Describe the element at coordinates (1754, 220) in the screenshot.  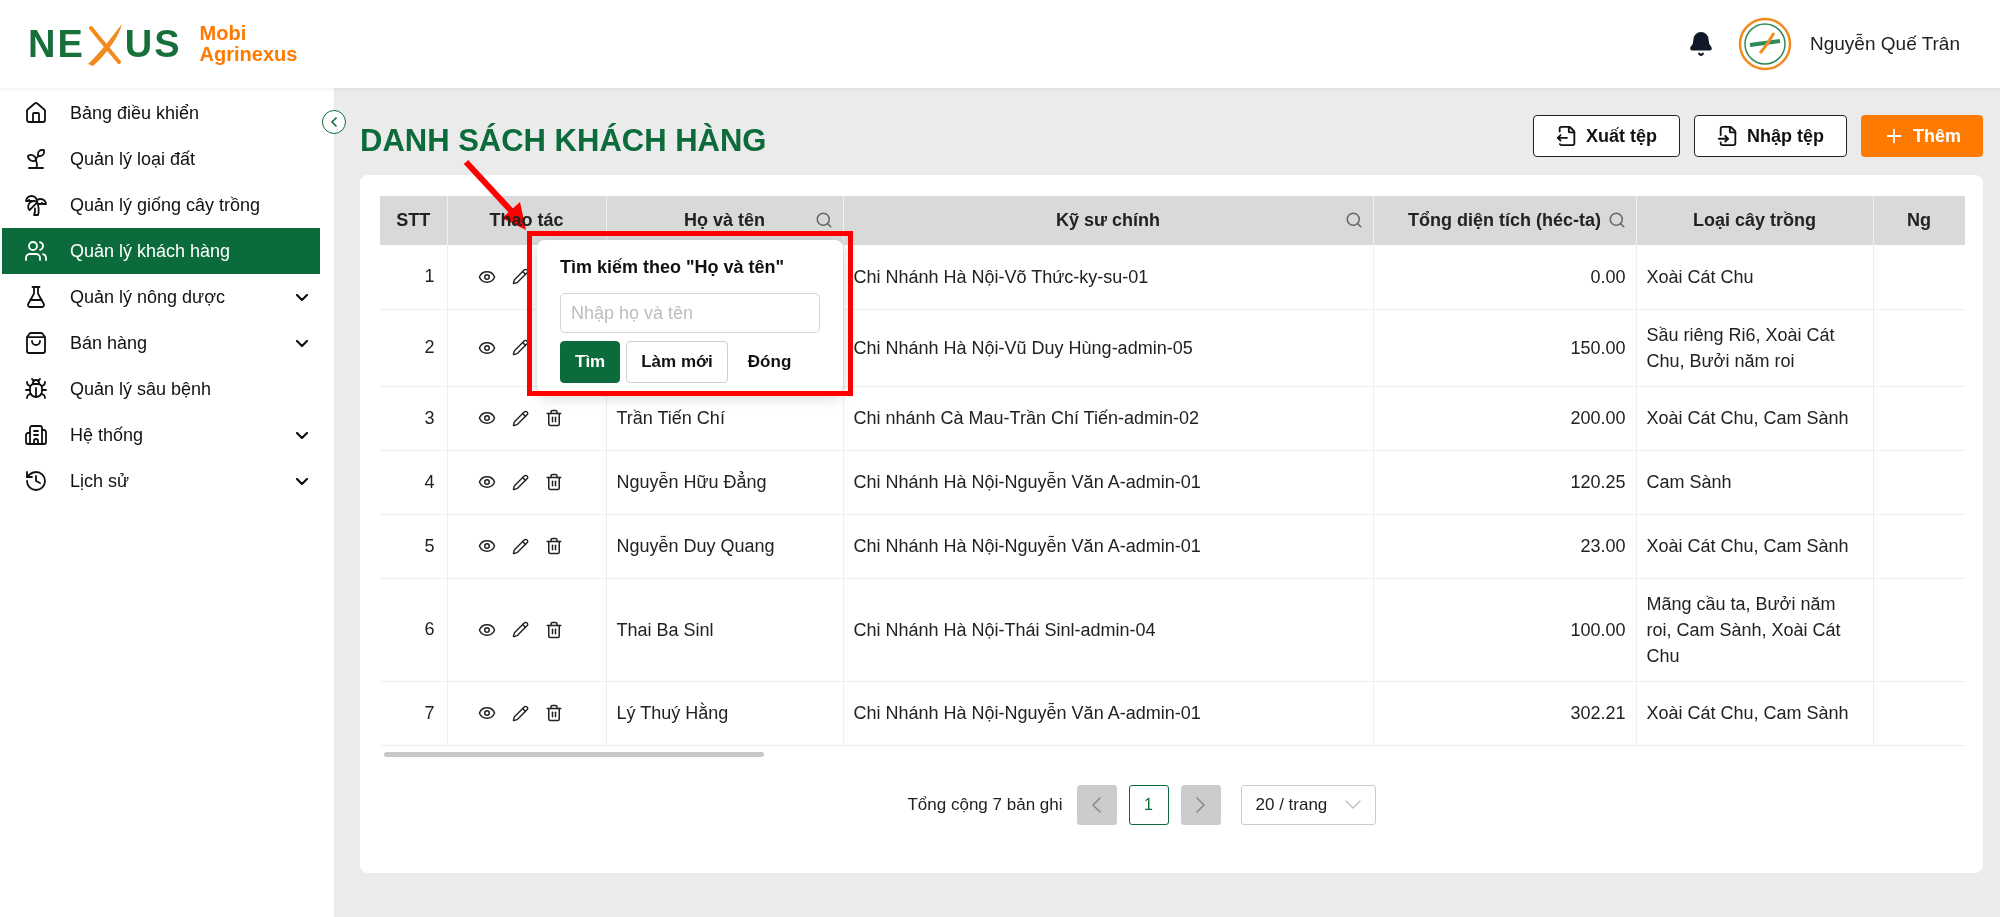
I see `column-header: Loại cây trồng` at that location.